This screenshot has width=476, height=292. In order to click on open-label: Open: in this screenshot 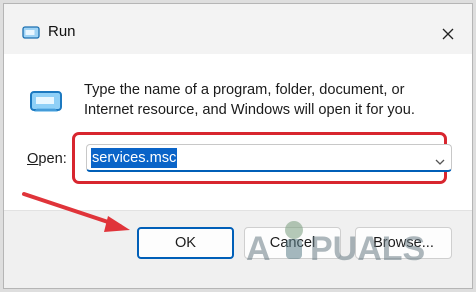, I will do `click(47, 159)`.